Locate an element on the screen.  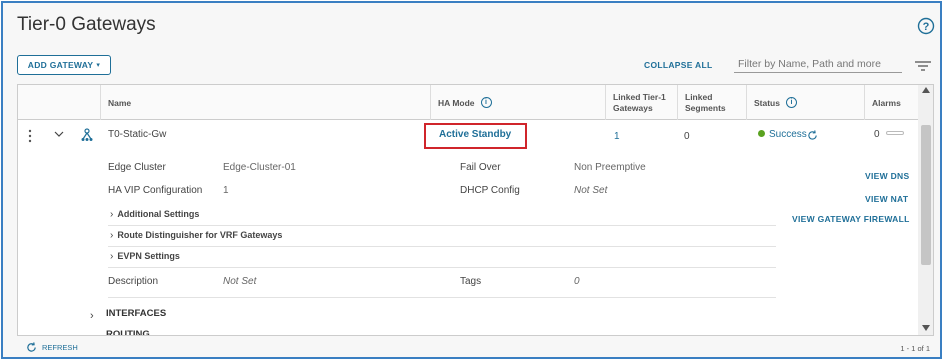
tags-label: Tags is located at coordinates (471, 281).